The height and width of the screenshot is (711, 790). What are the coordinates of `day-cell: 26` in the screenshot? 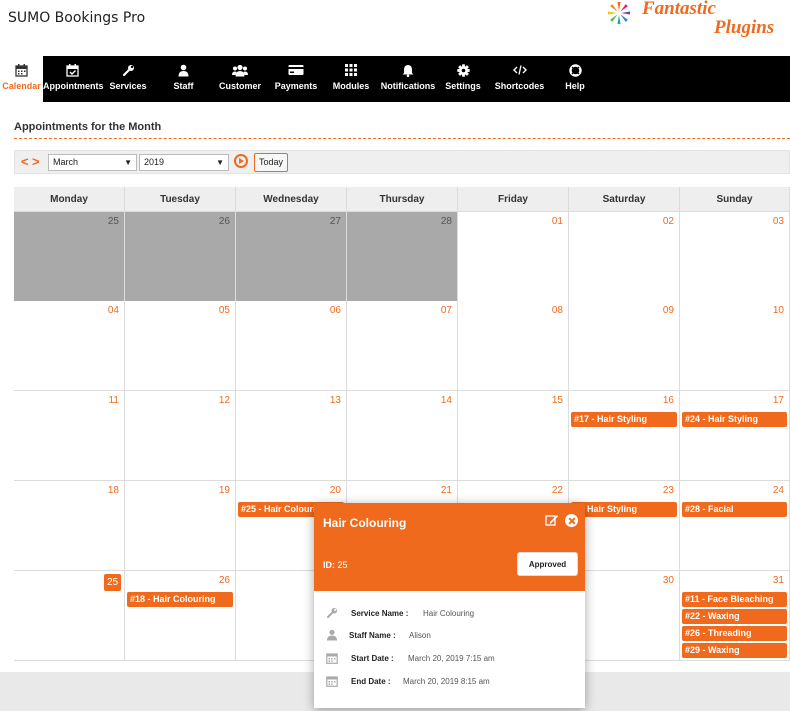 It's located at (180, 257).